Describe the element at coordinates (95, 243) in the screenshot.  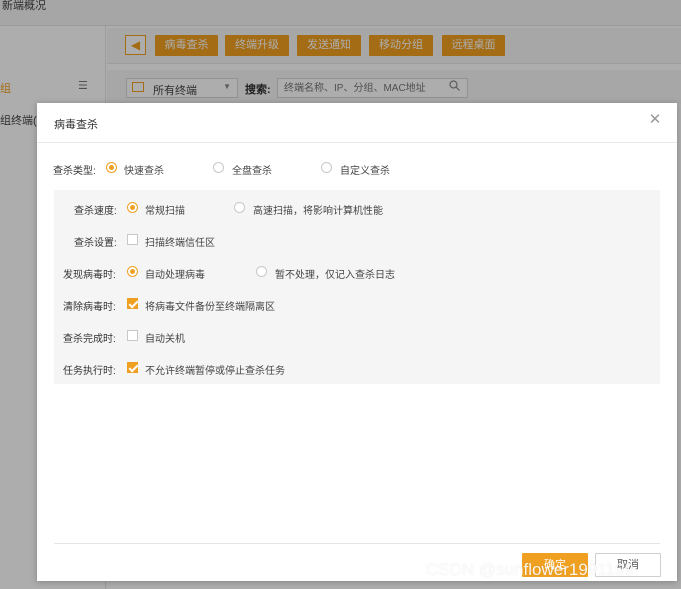
I see `scan-settings-label: 查杀设置:` at that location.